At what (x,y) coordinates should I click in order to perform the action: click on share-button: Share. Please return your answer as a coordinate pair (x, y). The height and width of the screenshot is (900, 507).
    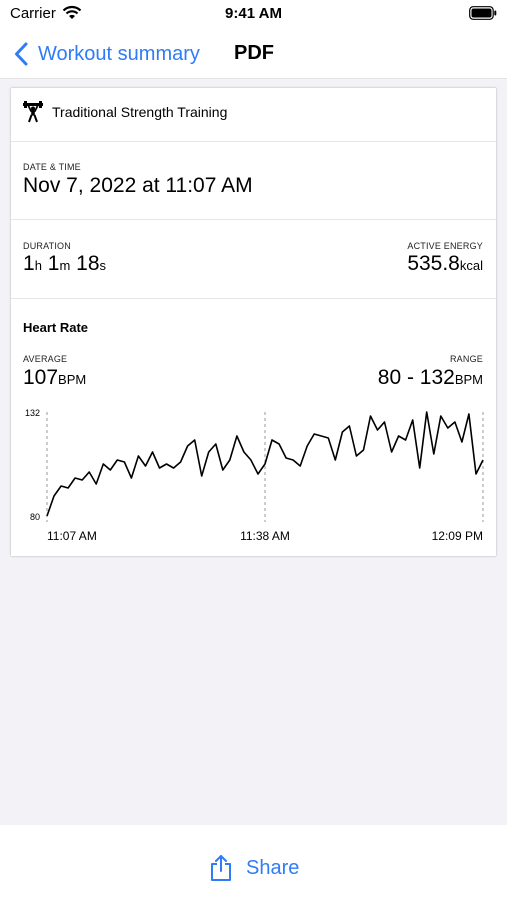
    Looking at the image, I should click on (254, 868).